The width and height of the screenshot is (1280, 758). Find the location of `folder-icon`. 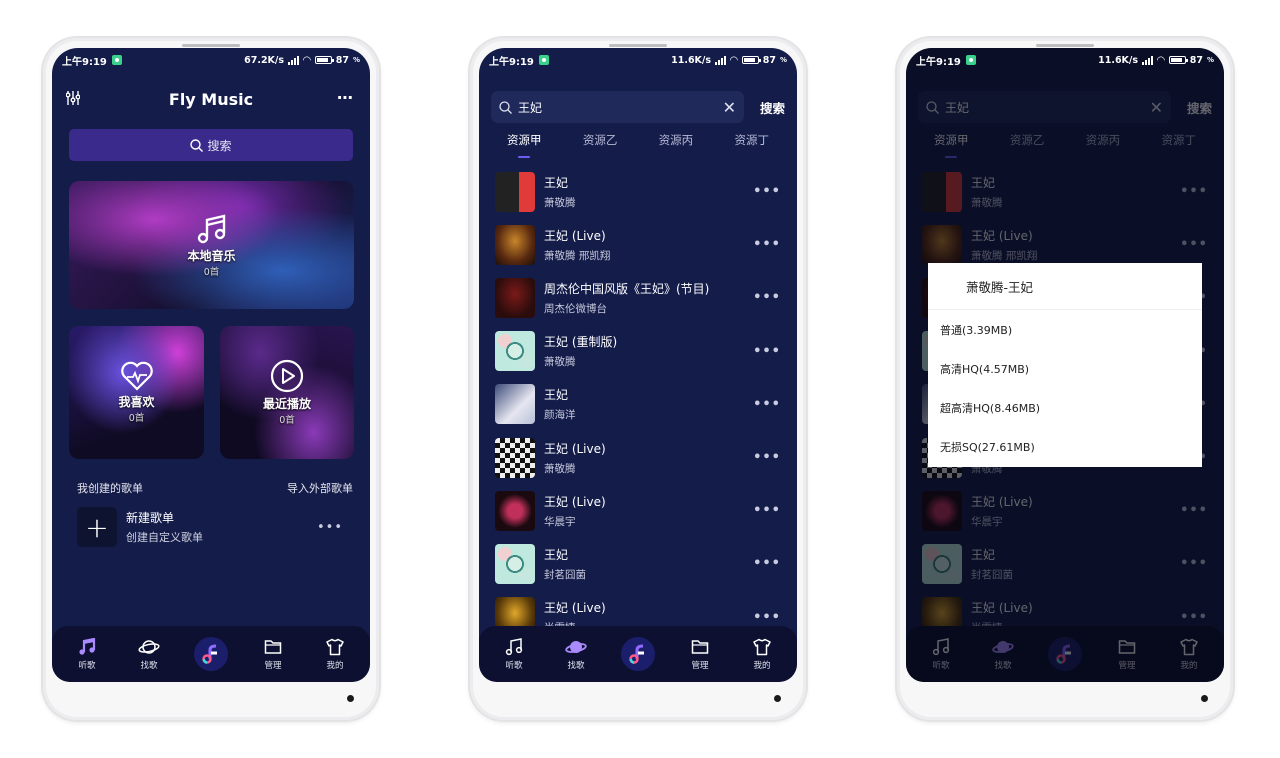

folder-icon is located at coordinates (700, 647).